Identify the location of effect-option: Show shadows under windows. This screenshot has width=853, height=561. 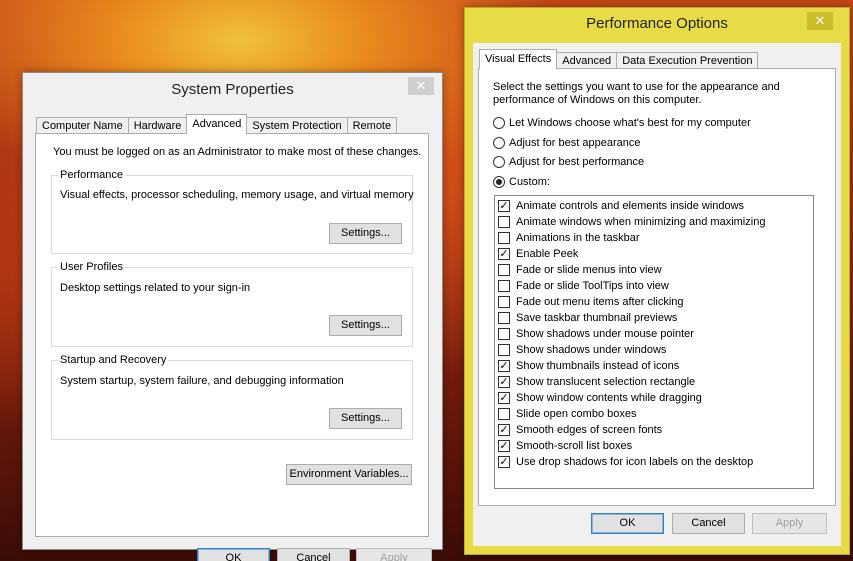
(582, 350).